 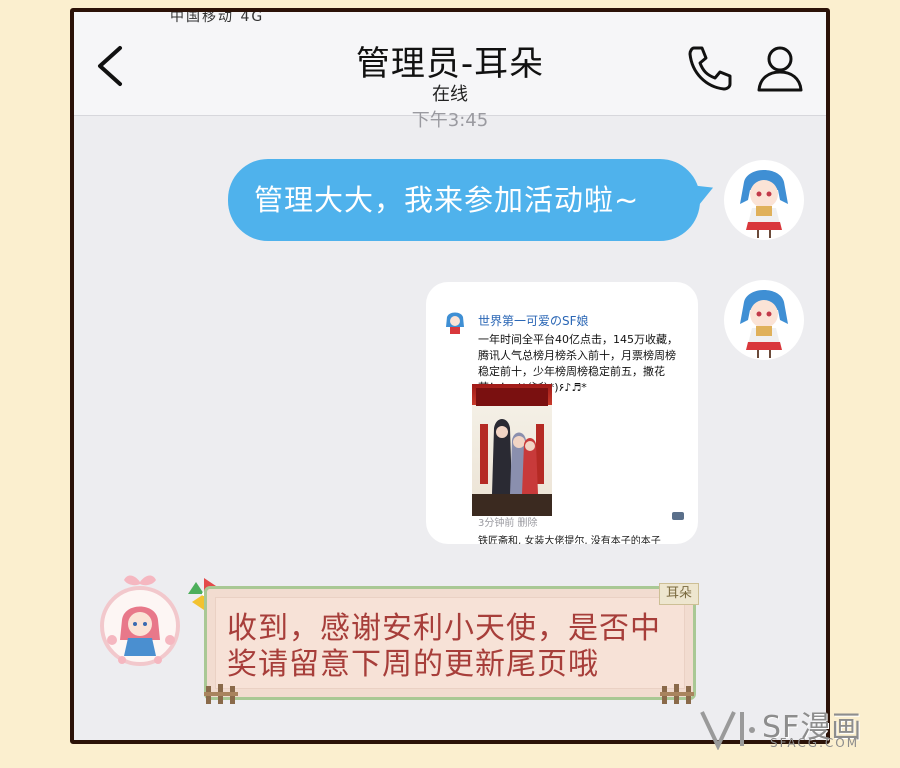 I want to click on card-author-avatar, so click(x=455, y=323).